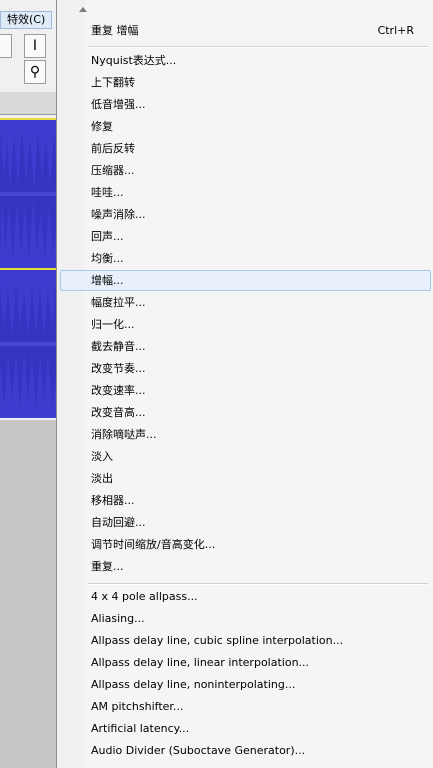 The width and height of the screenshot is (433, 768). Describe the element at coordinates (395, 30) in the screenshot. I see `menu-item-shortcut: Ctrl+R` at that location.